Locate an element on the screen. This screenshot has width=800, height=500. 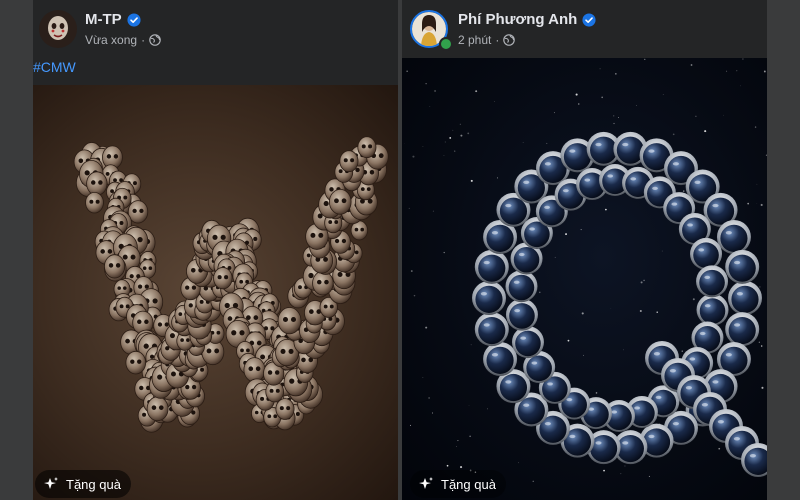
post-timestamp: 2 phút is located at coordinates (474, 40).